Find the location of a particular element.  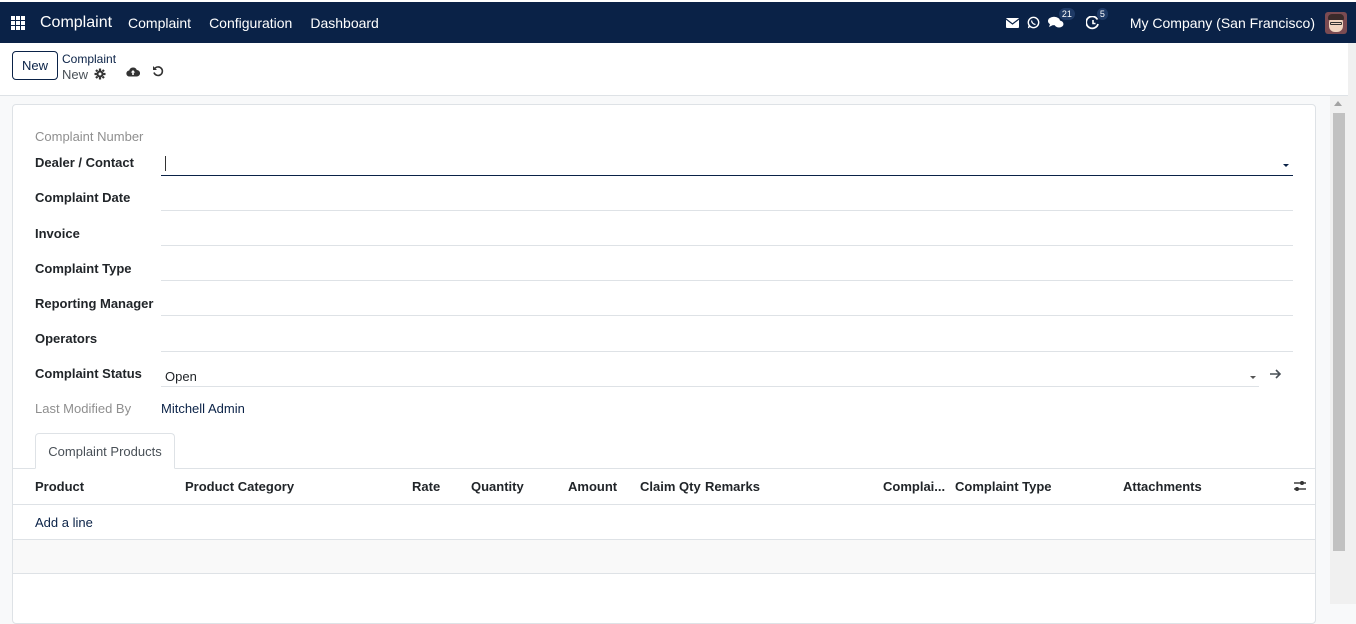

column-header-product-category: Product Category is located at coordinates (239, 486).